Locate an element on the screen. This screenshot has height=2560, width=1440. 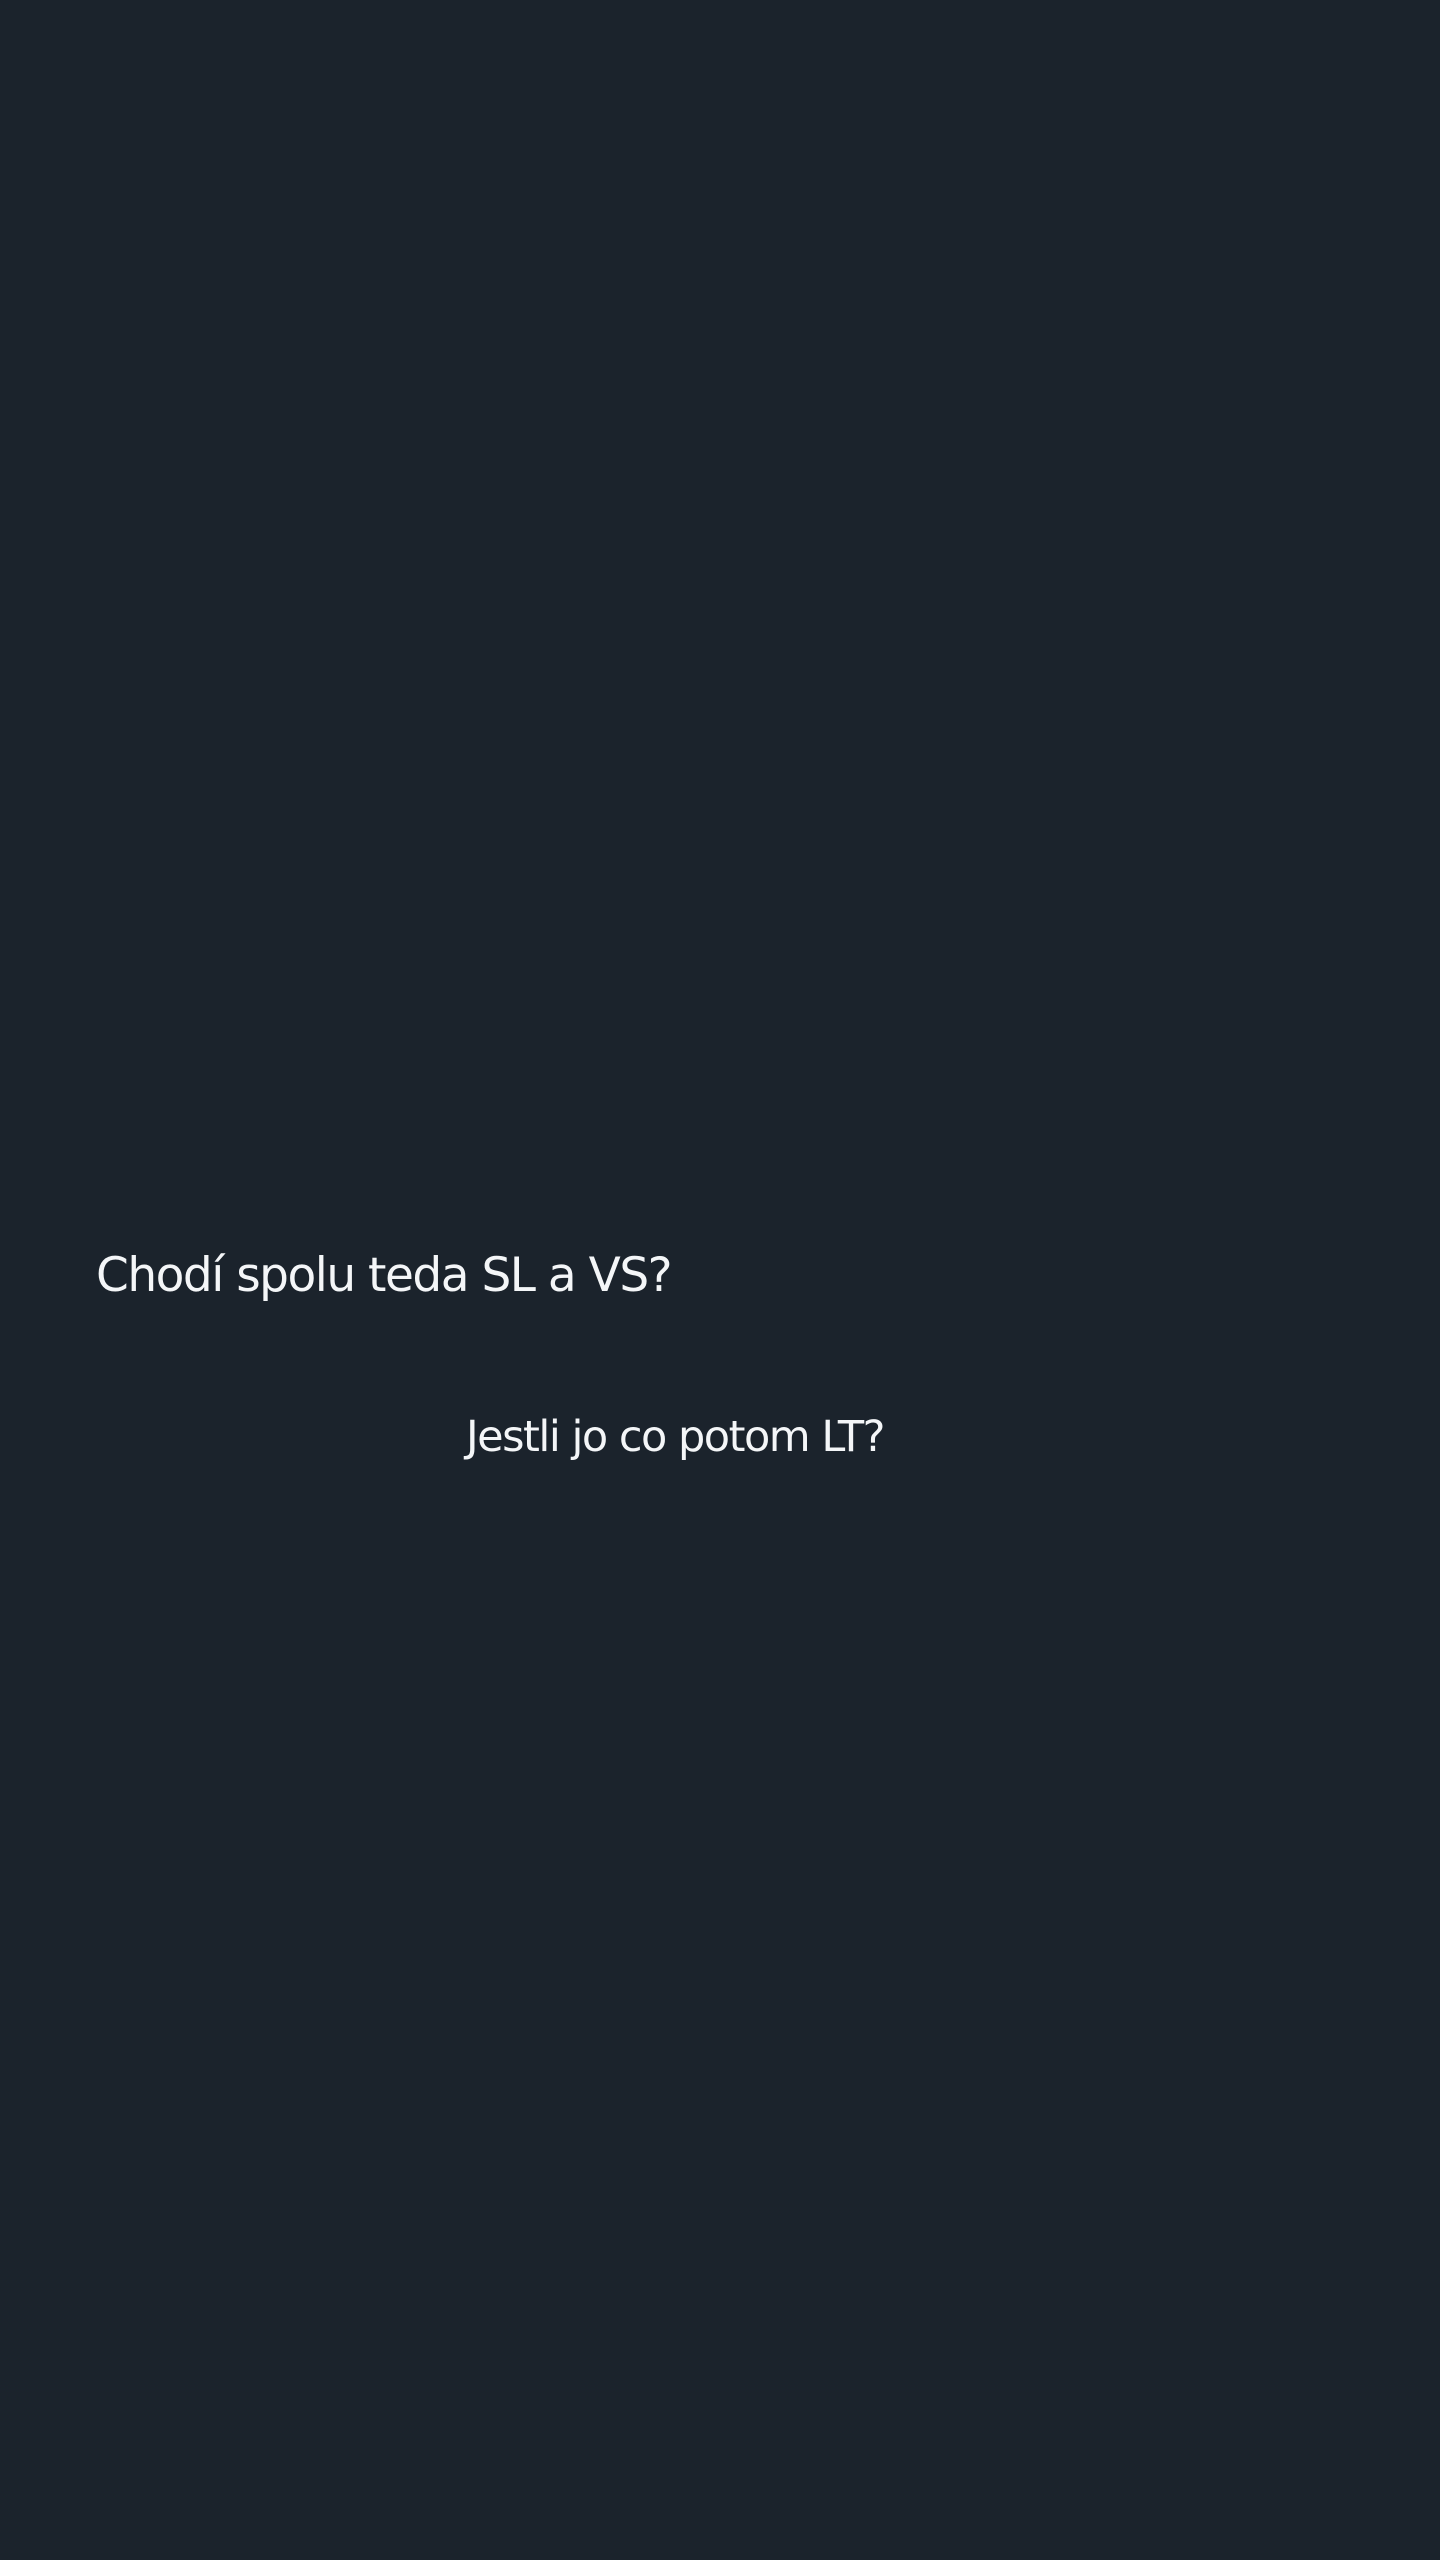
story-text-followup: Jestli jo co potom LT? is located at coordinates (675, 1437).